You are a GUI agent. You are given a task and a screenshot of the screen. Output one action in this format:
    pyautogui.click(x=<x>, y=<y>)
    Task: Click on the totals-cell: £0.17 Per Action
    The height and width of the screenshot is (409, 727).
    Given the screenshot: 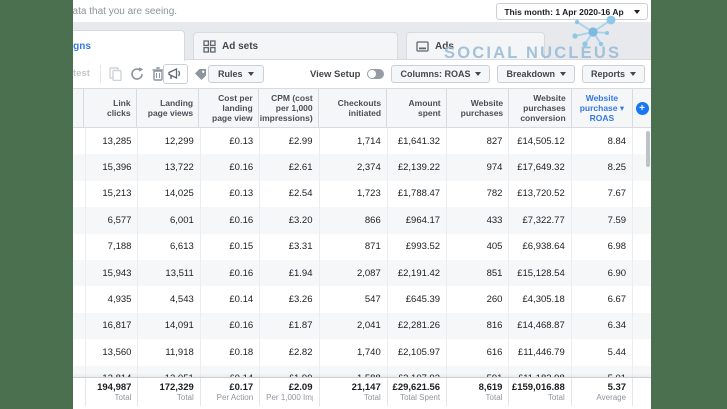 What is the action you would take?
    pyautogui.click(x=231, y=392)
    